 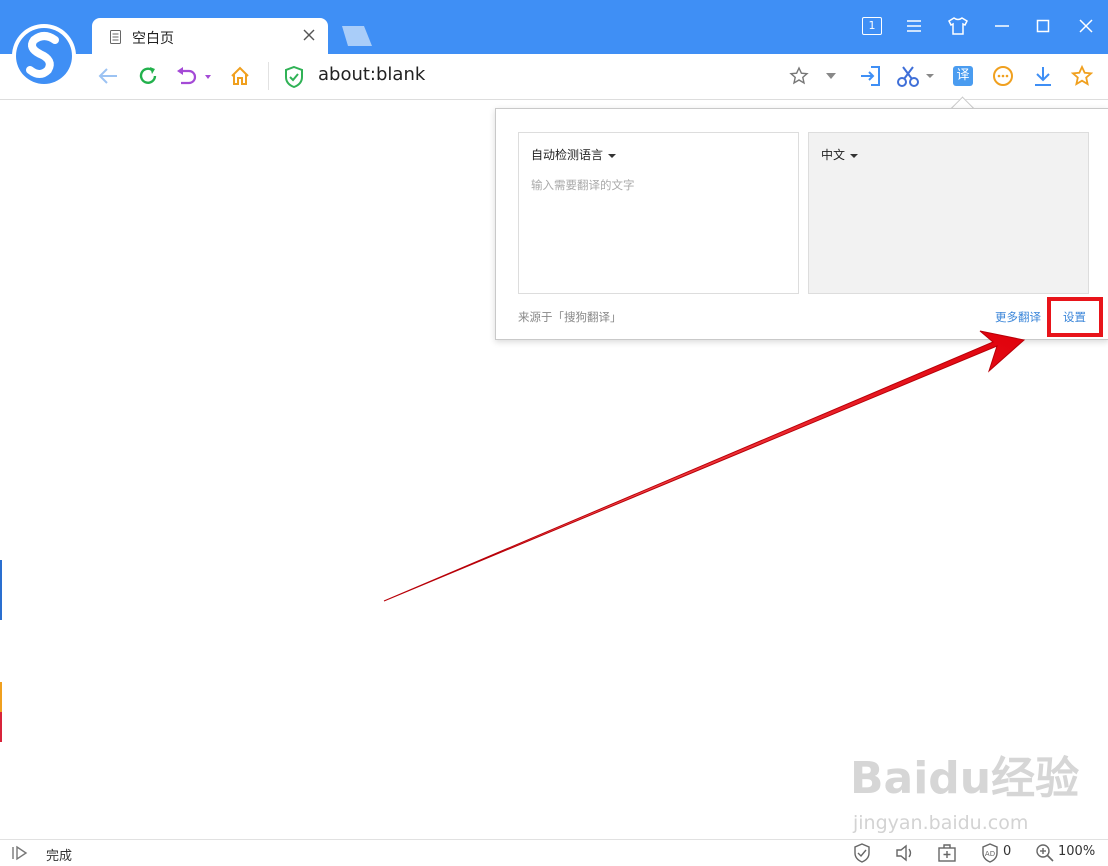 I want to click on ad-block-icon: AD, so click(x=990, y=853).